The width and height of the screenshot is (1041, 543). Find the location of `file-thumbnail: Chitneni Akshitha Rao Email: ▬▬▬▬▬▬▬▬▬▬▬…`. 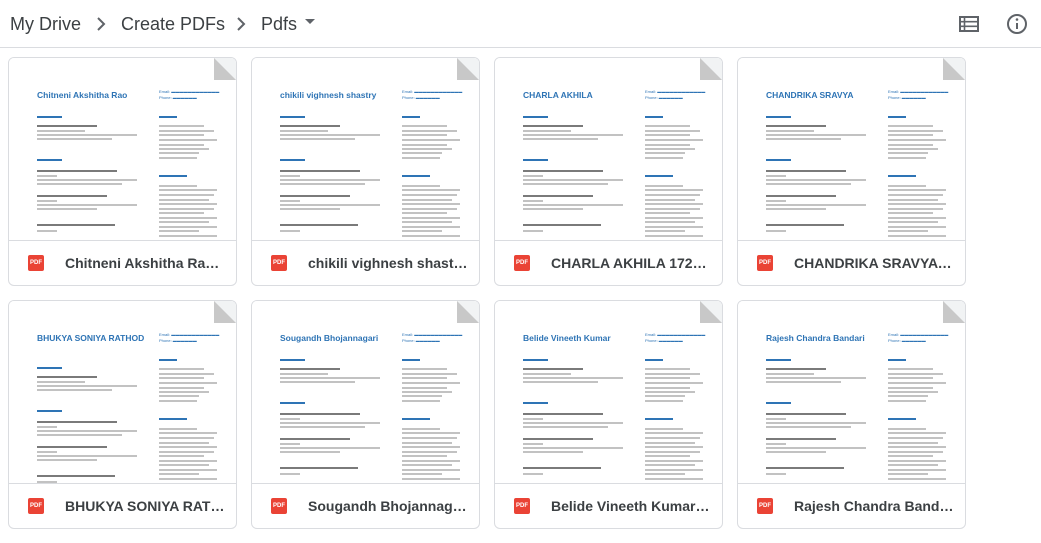

file-thumbnail: Chitneni Akshitha Rao Email: ▬▬▬▬▬▬▬▬▬▬▬… is located at coordinates (122, 149).